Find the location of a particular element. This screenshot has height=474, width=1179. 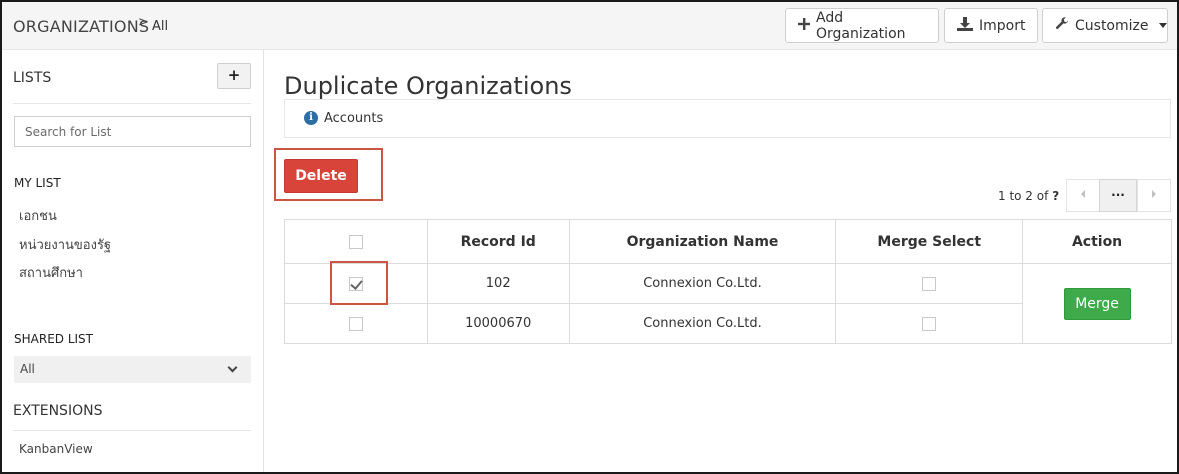

breadcrumb-module: ORGANIZATIONS is located at coordinates (81, 26).